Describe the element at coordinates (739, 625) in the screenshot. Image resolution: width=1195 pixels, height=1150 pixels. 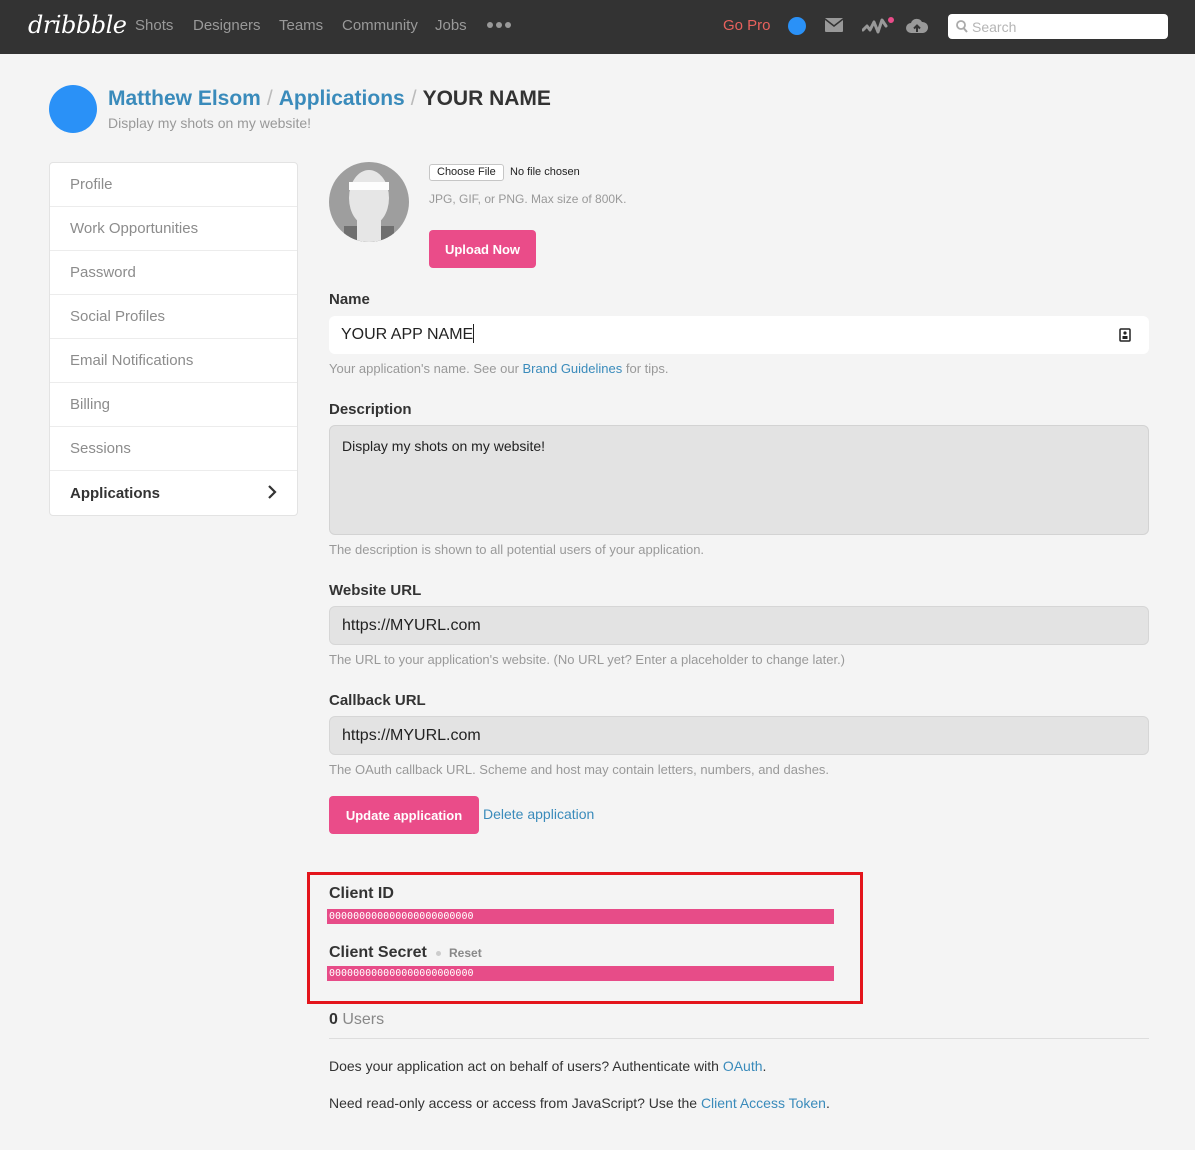
I see `website-url-input: https://MYURL.com` at that location.